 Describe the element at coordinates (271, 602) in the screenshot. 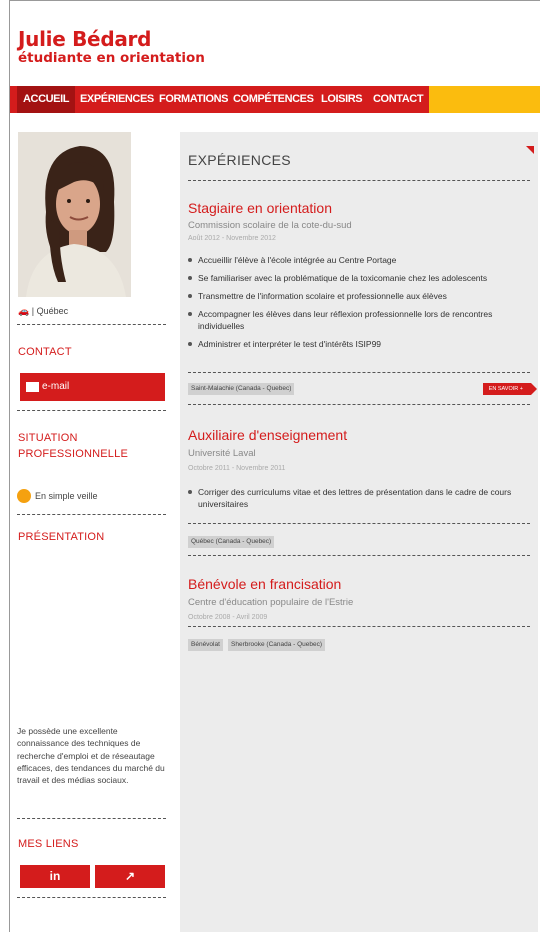

I see `job-org: Centre d'éducation populaire de l'Estrie` at that location.